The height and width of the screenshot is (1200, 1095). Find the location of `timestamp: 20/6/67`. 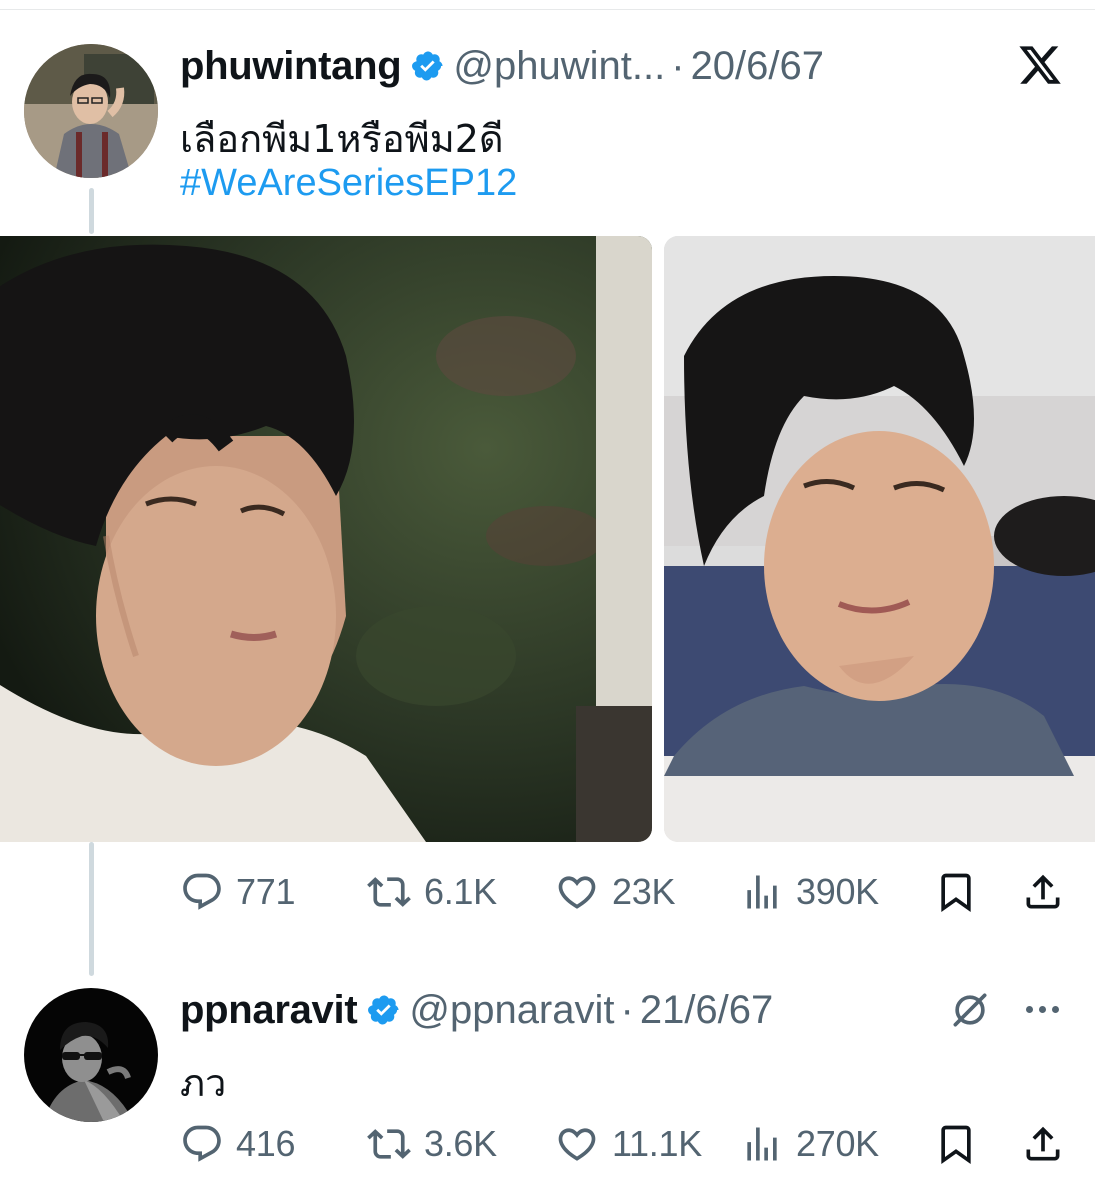

timestamp: 20/6/67 is located at coordinates (757, 66).